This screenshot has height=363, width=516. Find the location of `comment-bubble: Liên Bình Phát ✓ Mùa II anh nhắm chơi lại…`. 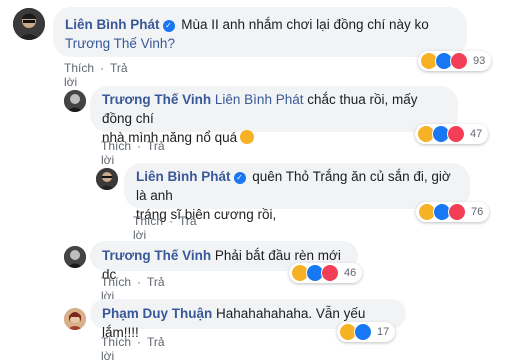

comment-bubble: Liên Bình Phát ✓ Mùa II anh nhắm chơi lại… is located at coordinates (260, 32).